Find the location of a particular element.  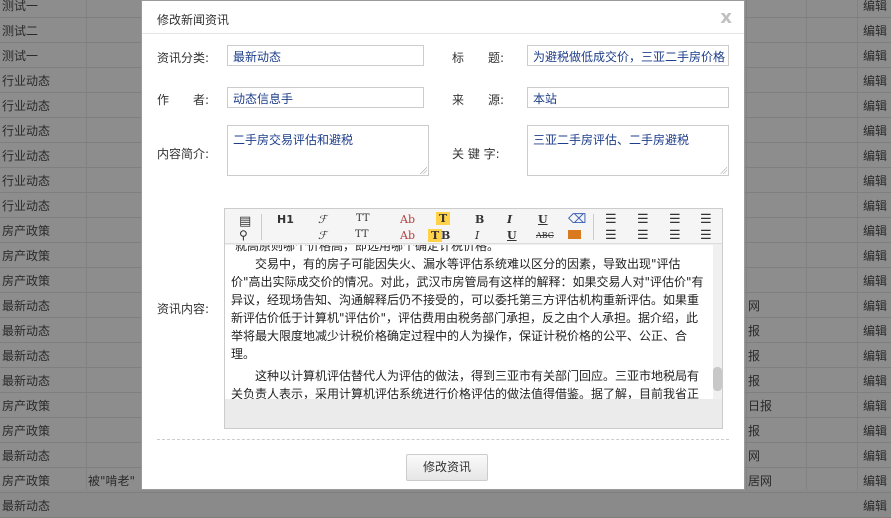

font-family-button: ℱ is located at coordinates (322, 219).